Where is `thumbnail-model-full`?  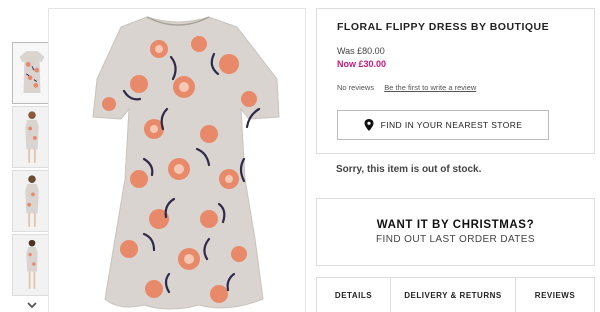 thumbnail-model-full is located at coordinates (32, 265).